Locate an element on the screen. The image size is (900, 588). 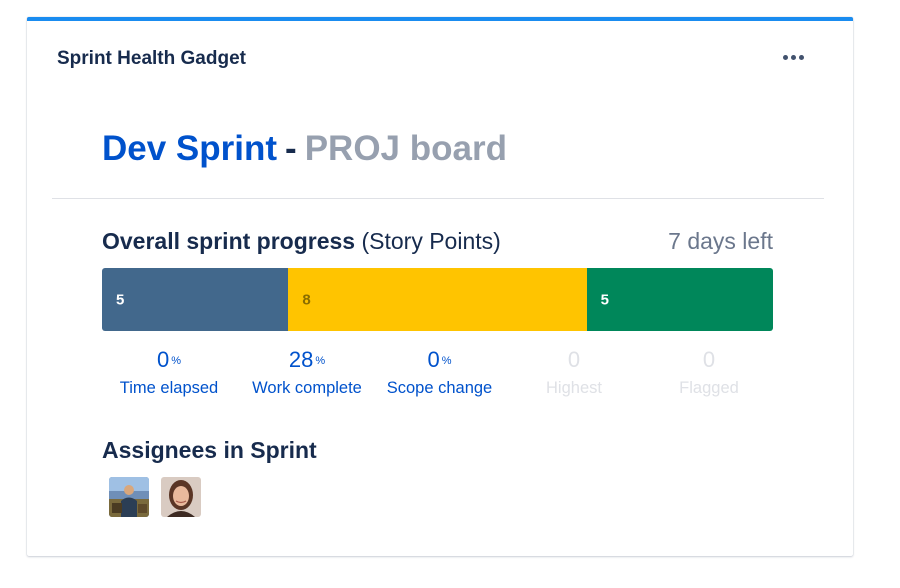
progress-segment-to-do: 5 is located at coordinates (195, 299).